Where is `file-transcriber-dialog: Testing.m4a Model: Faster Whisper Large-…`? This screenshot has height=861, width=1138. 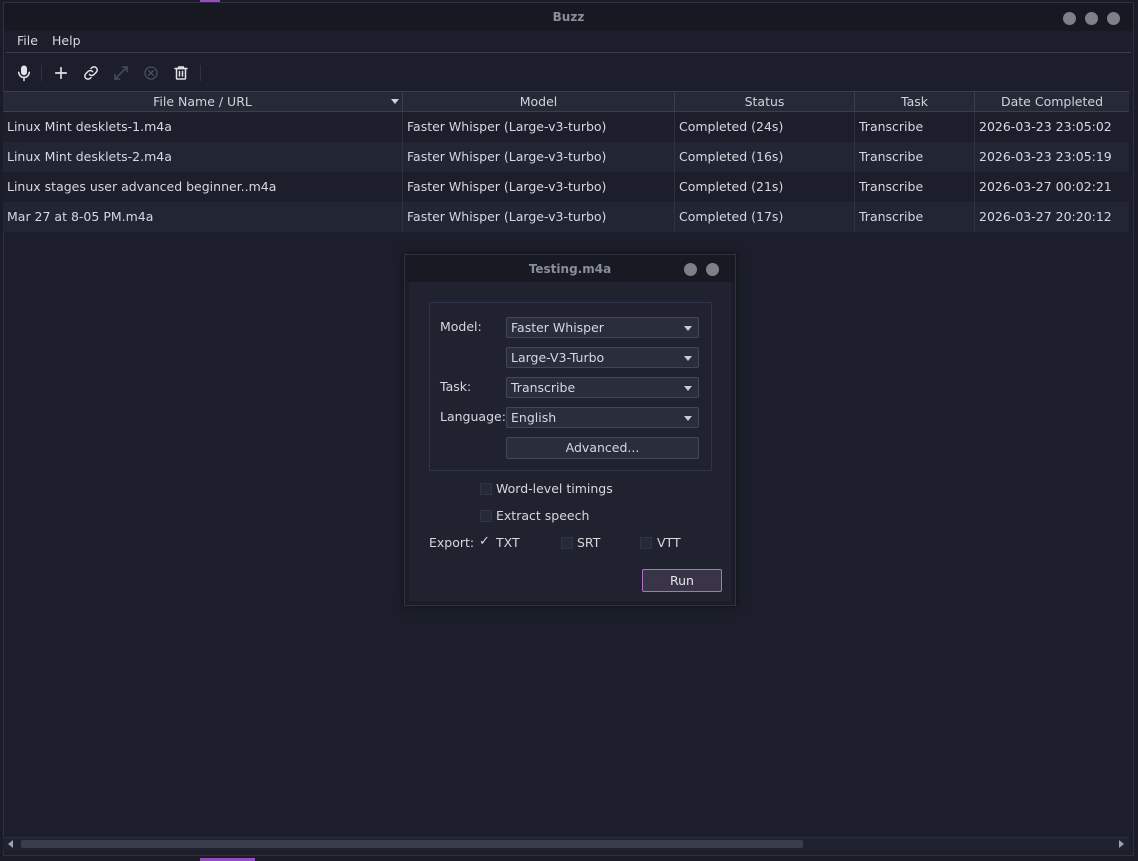
file-transcriber-dialog: Testing.m4a Model: Faster Whisper Large-… is located at coordinates (570, 430).